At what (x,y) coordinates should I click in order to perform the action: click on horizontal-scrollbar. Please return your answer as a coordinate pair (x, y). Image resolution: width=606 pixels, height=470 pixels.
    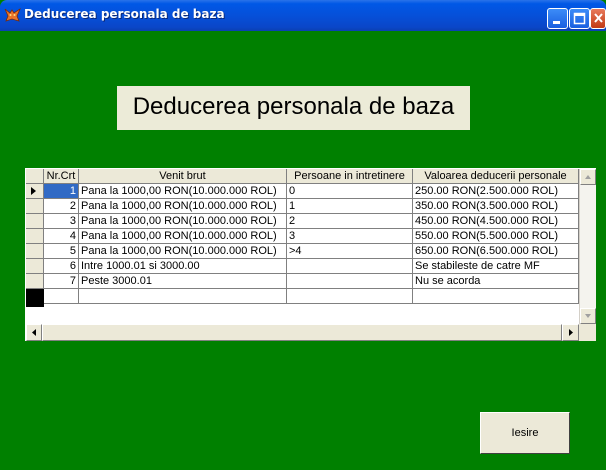
    Looking at the image, I should click on (302, 332).